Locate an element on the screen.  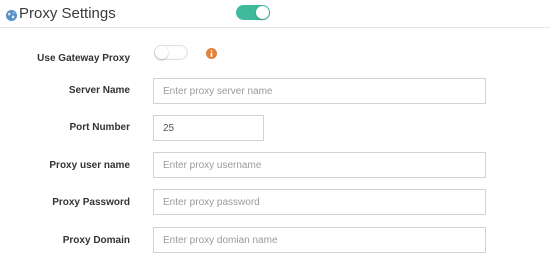
proxy-user-name-input is located at coordinates (319, 165).